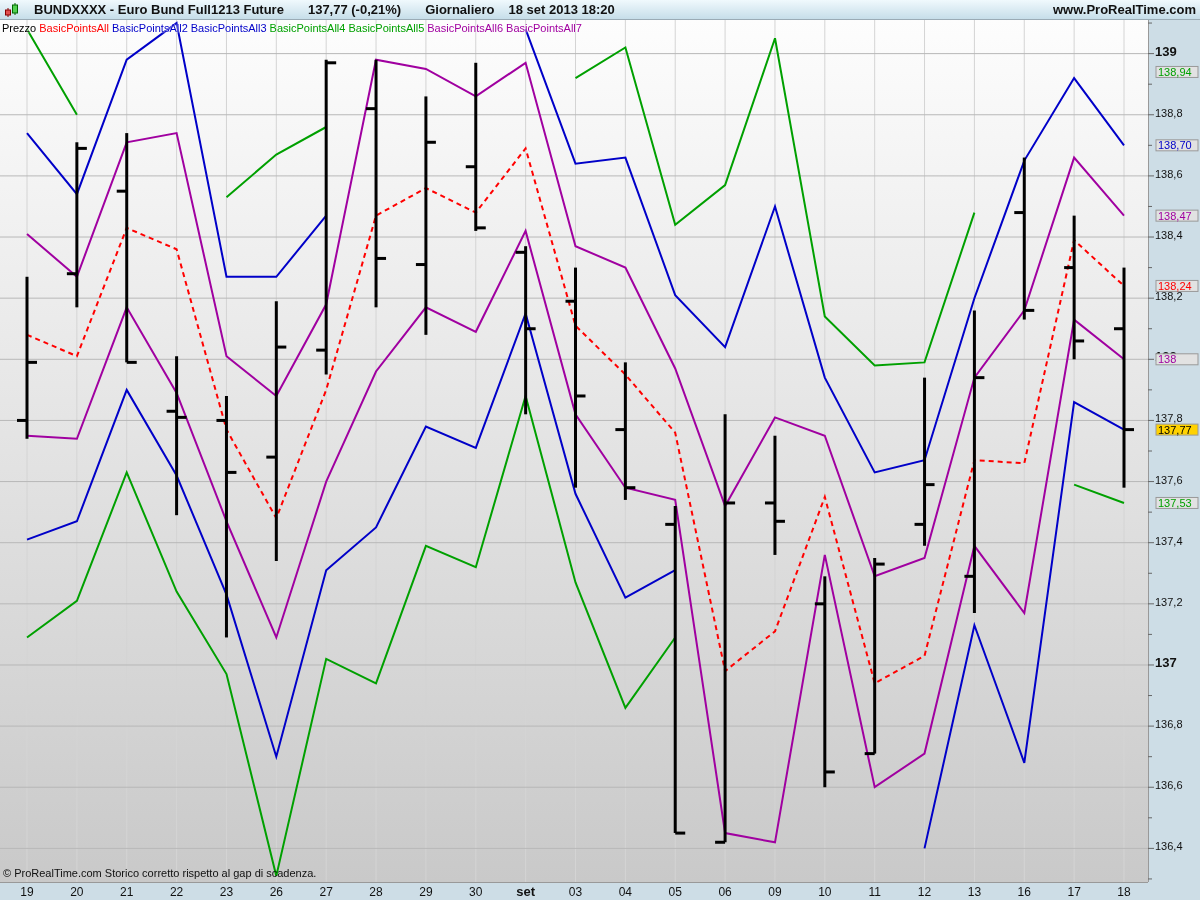  I want to click on axis-label: 09, so click(775, 892).